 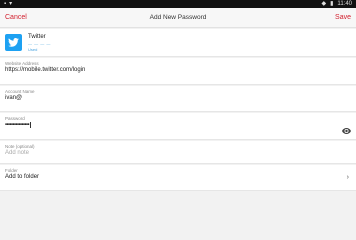 I want to click on account-field: Account Name ivan@, so click(x=178, y=99).